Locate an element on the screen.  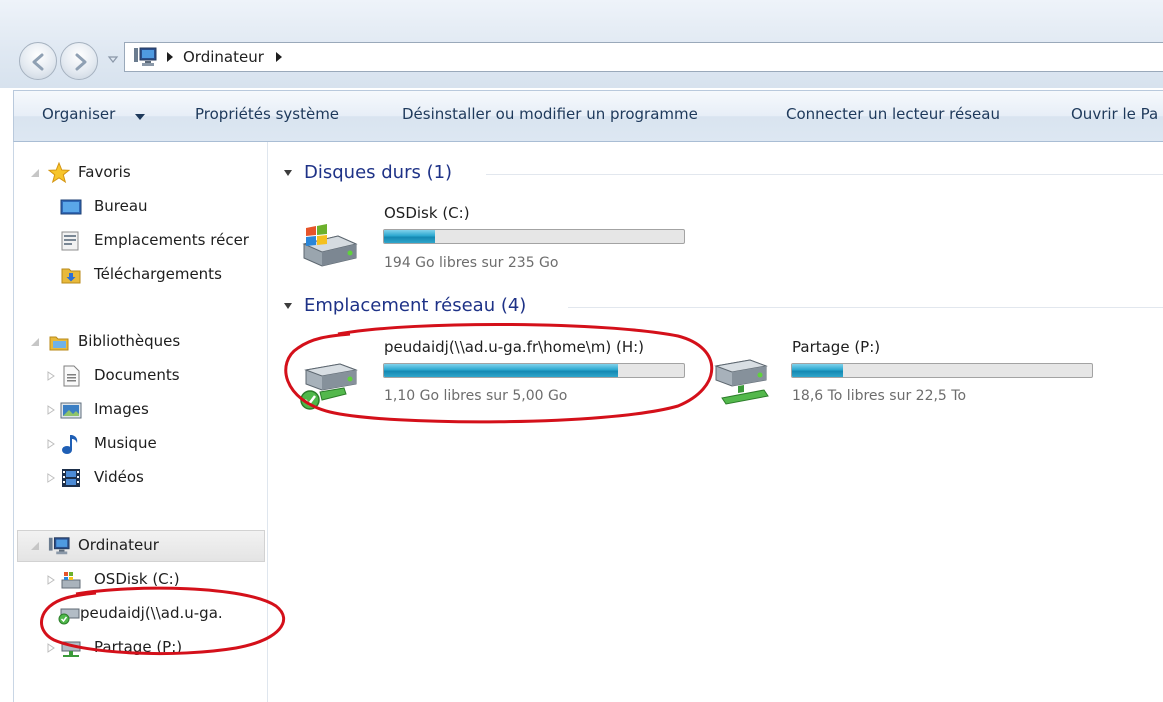
nav-label: Bibliothèques is located at coordinates (129, 341).